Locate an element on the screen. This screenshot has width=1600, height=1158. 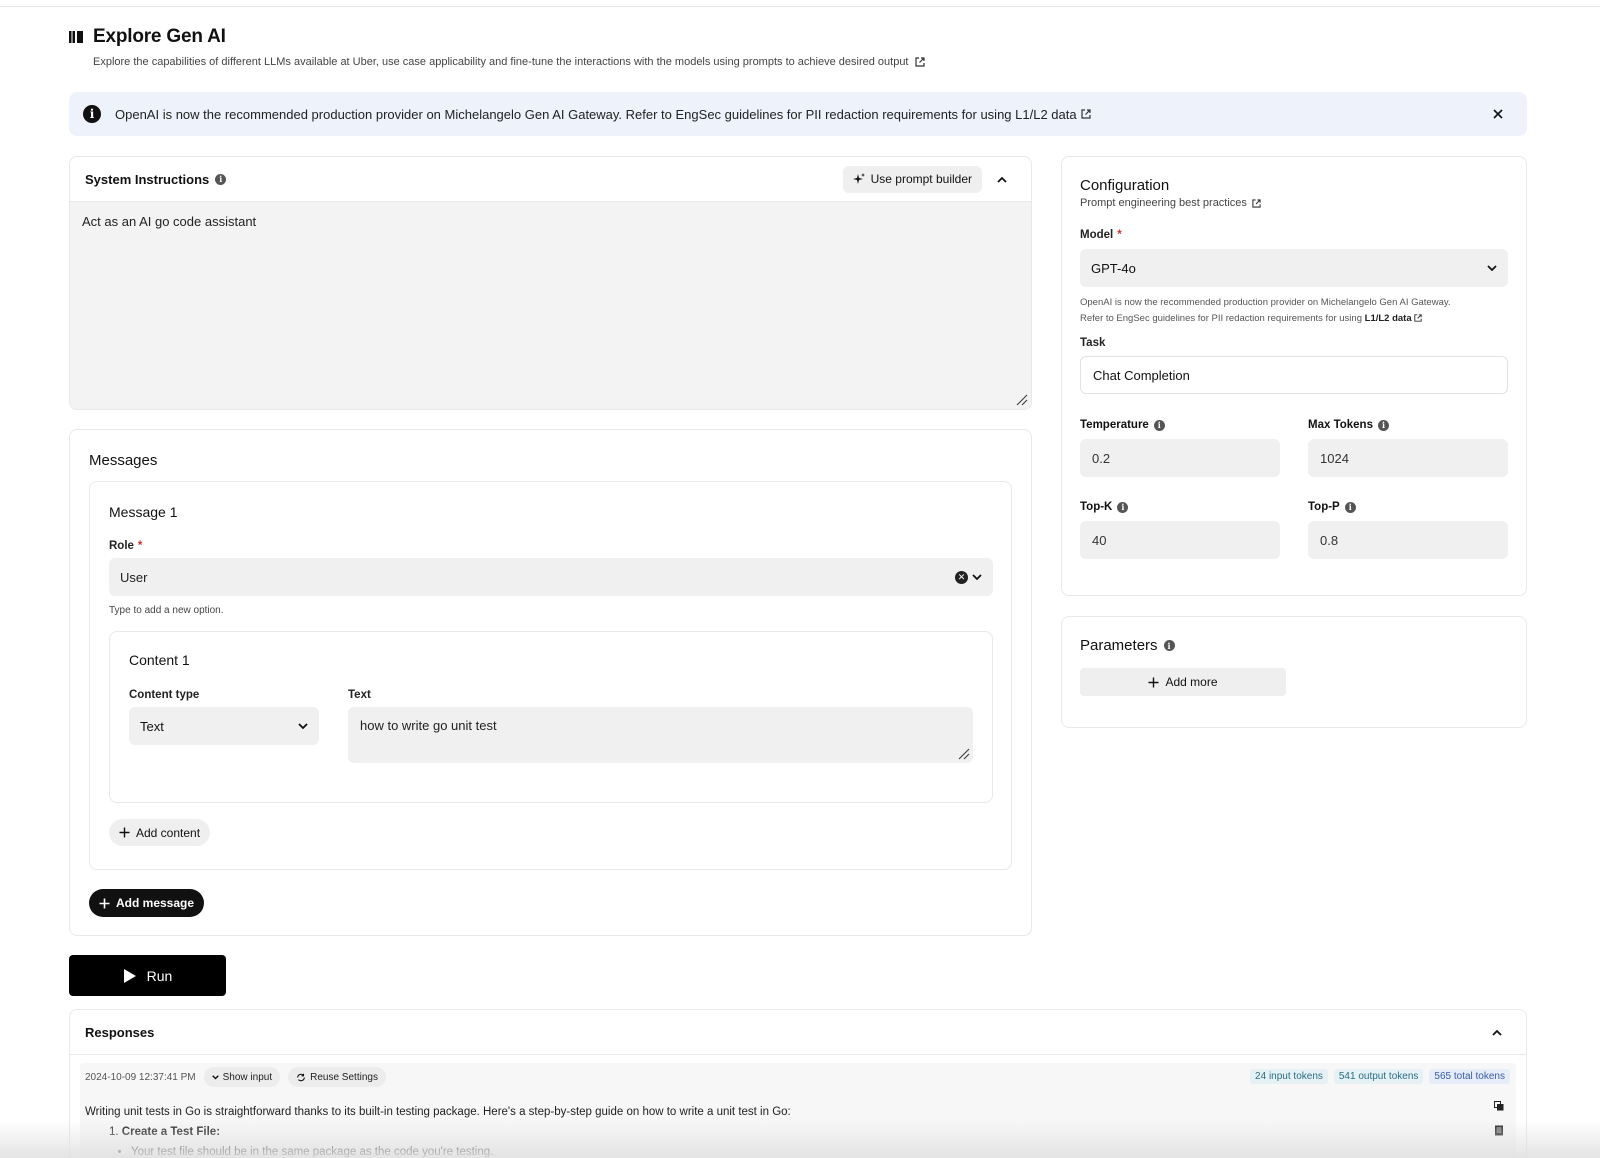
temperature-input: 0.2 is located at coordinates (1180, 458).